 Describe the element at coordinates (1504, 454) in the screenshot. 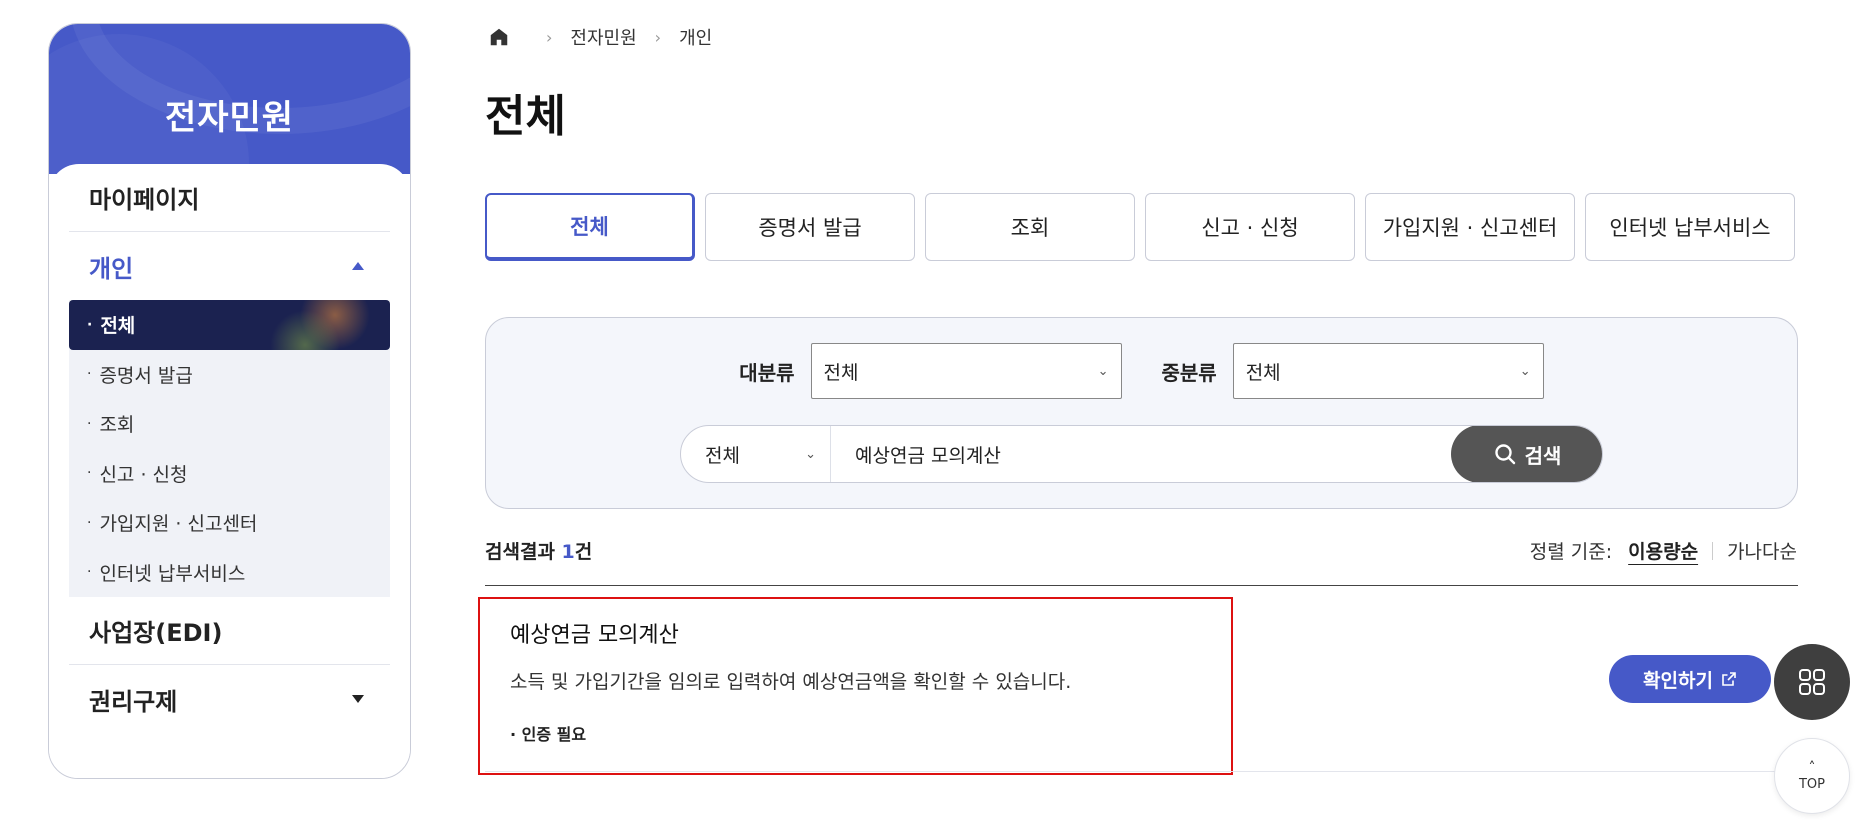

I see `search-icon` at that location.